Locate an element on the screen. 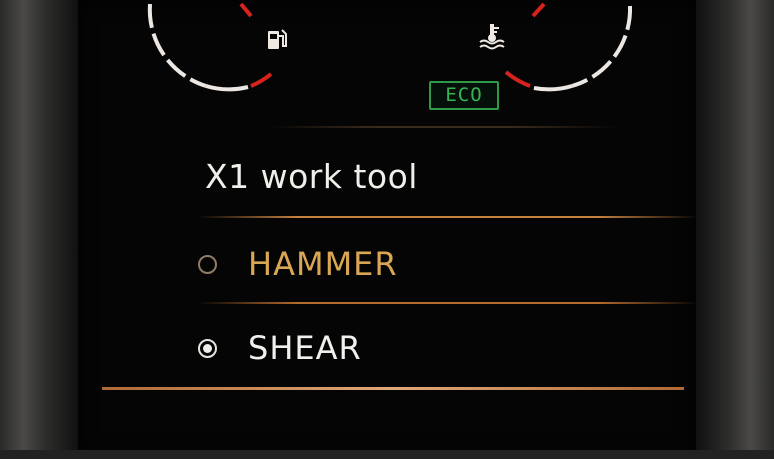 This screenshot has height=459, width=774. gauge-cluster is located at coordinates (390, 47).